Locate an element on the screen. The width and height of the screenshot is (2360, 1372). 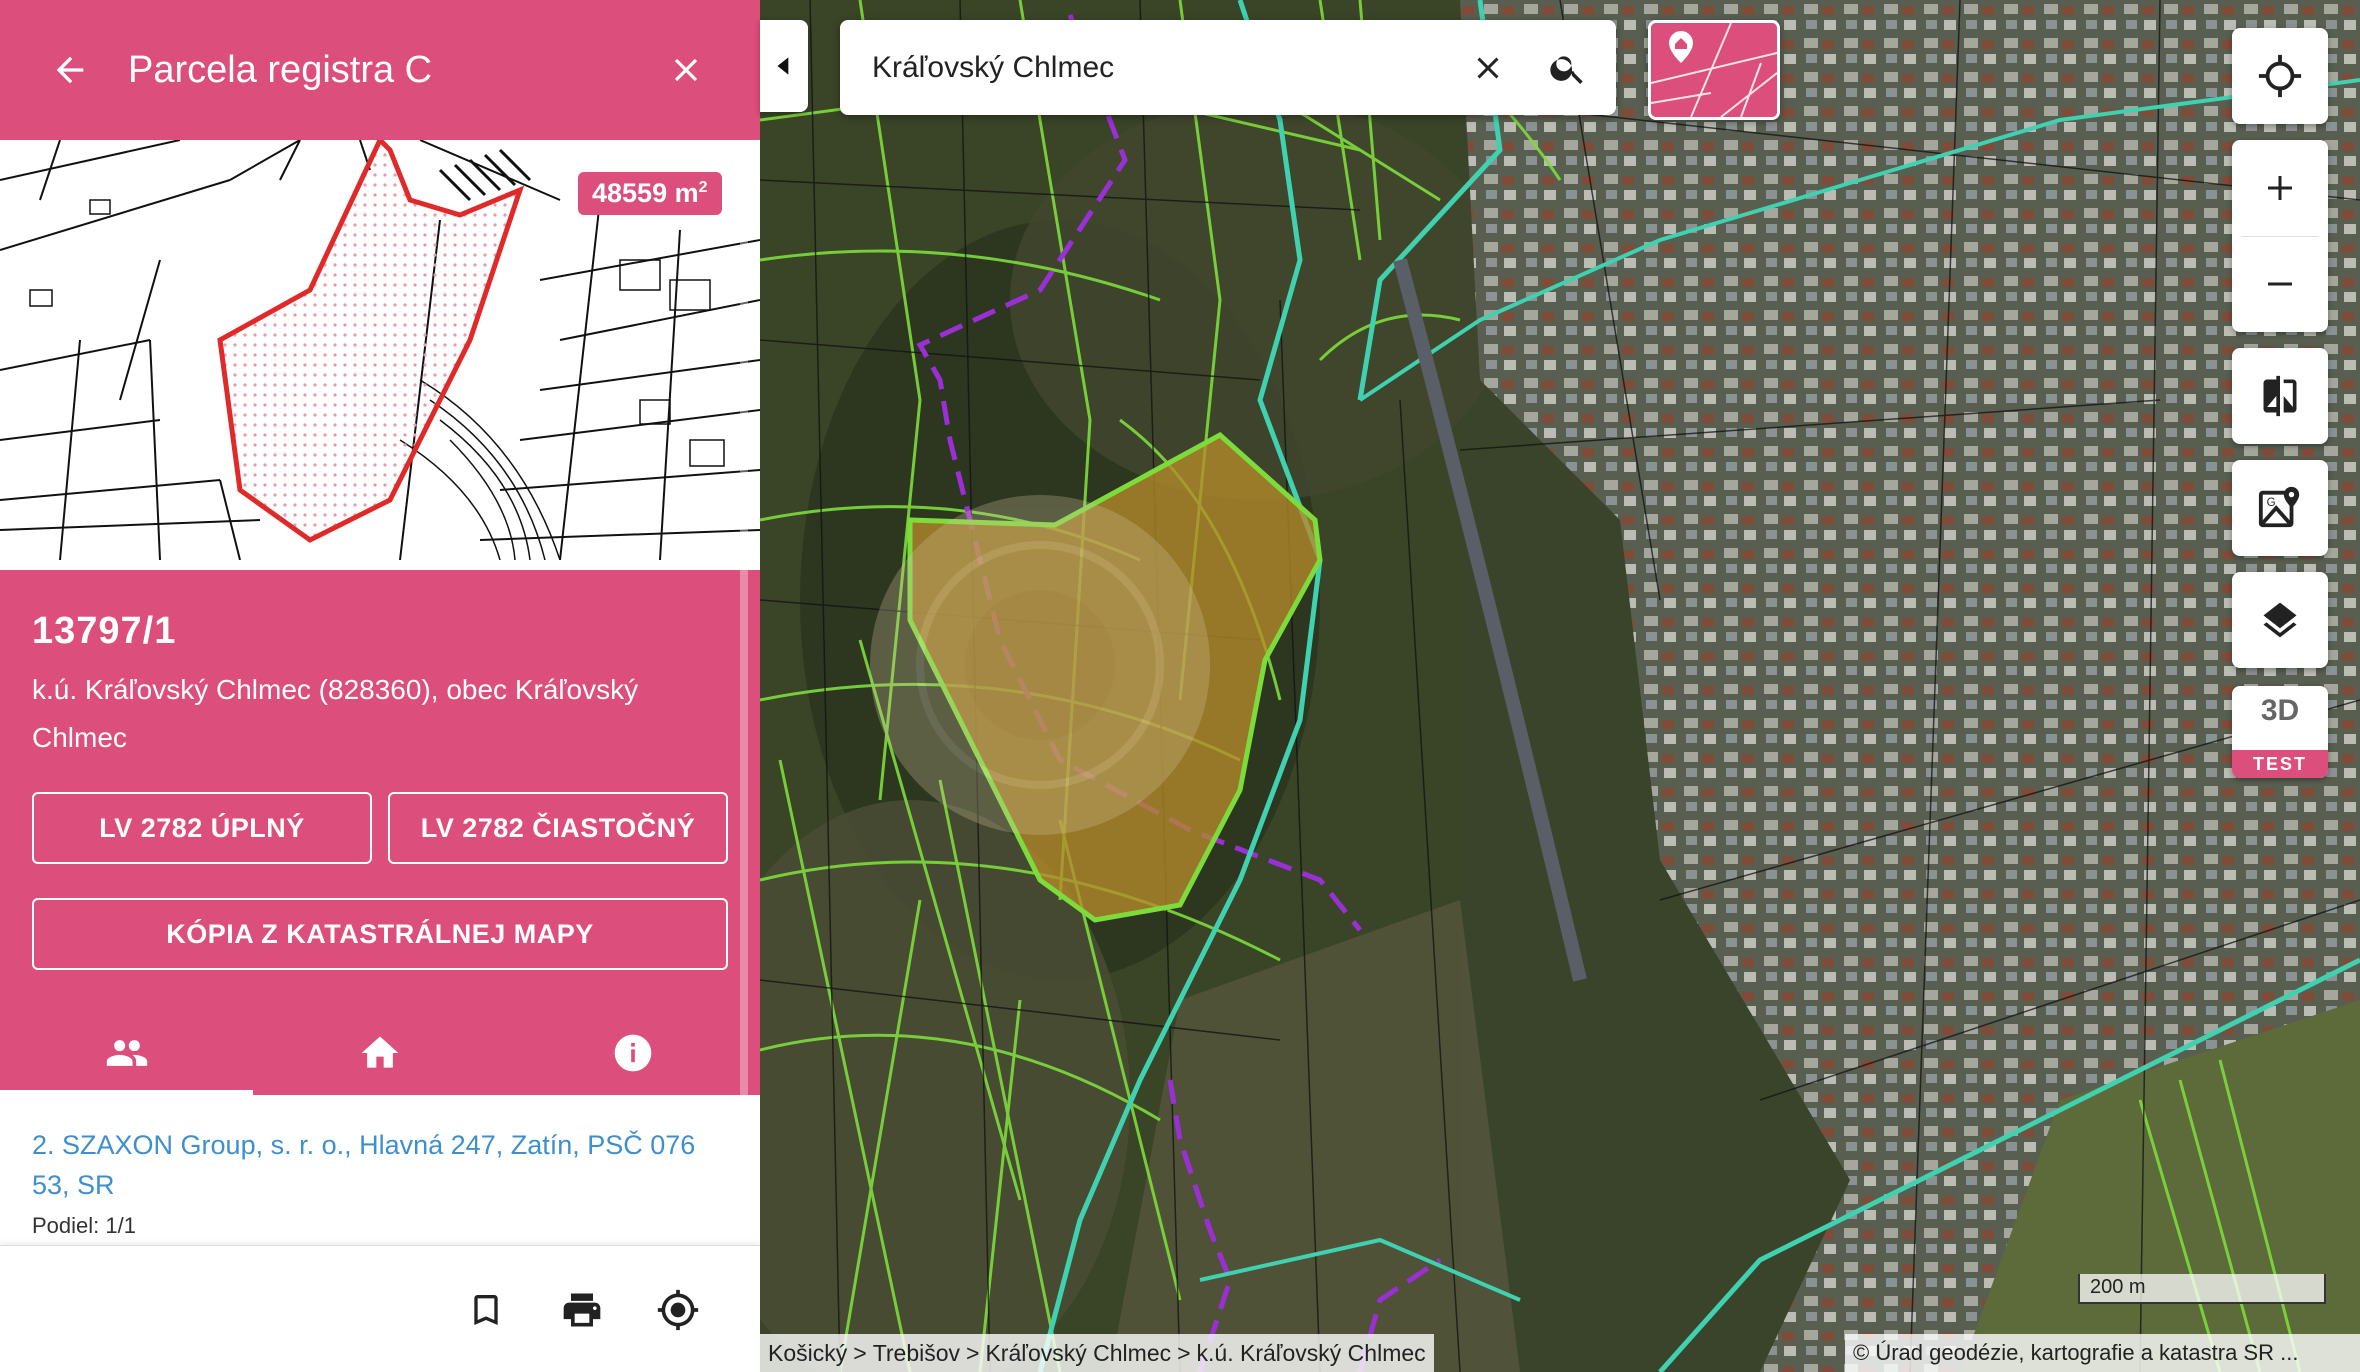
area-unit: 2 is located at coordinates (703, 187).